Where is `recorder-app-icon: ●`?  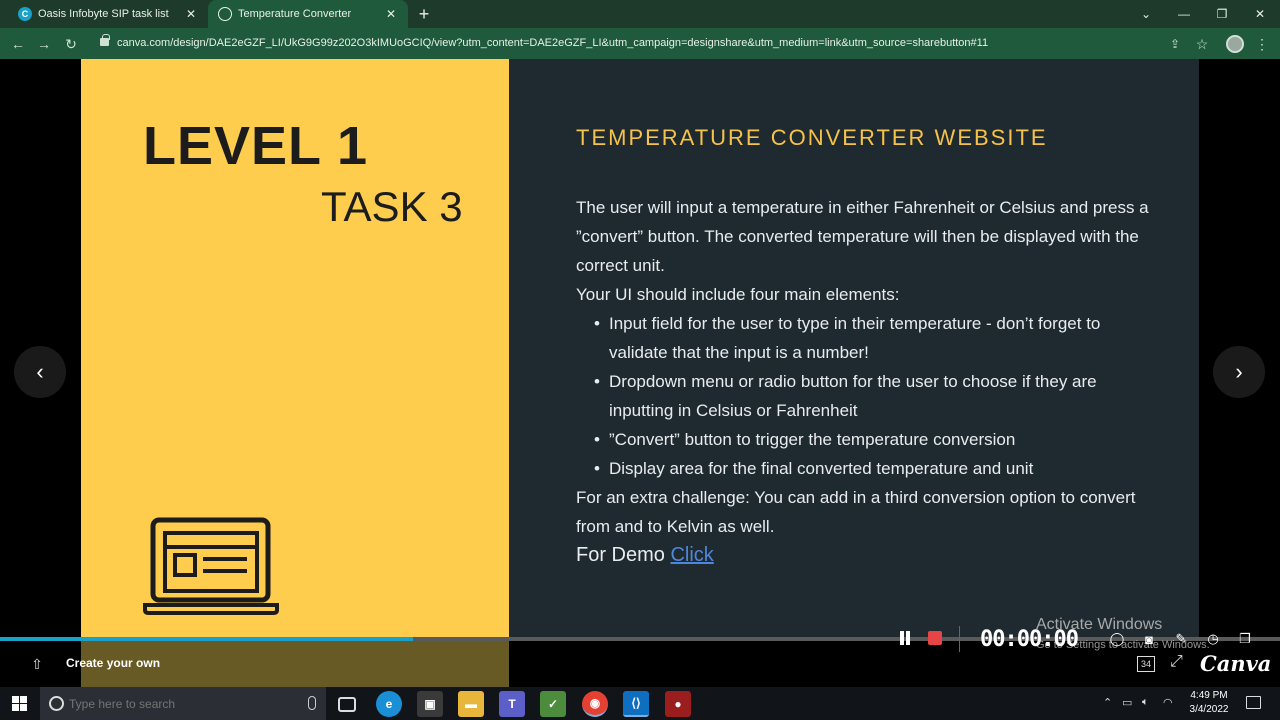 recorder-app-icon: ● is located at coordinates (678, 704).